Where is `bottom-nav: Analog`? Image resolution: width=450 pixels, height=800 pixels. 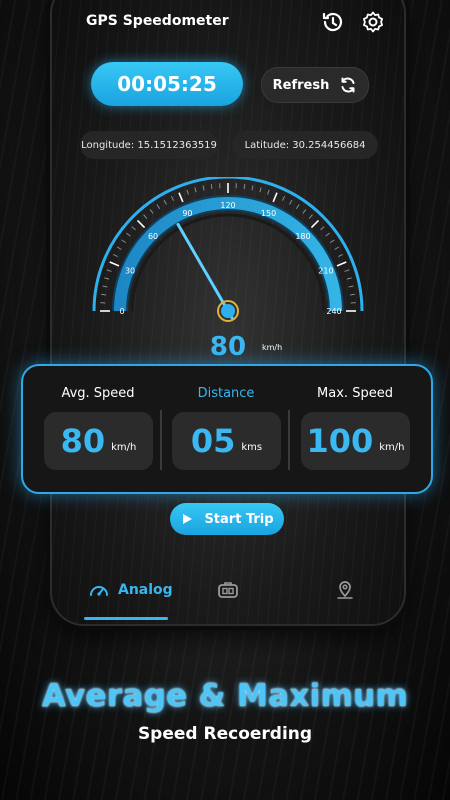
bottom-nav: Analog is located at coordinates (226, 592).